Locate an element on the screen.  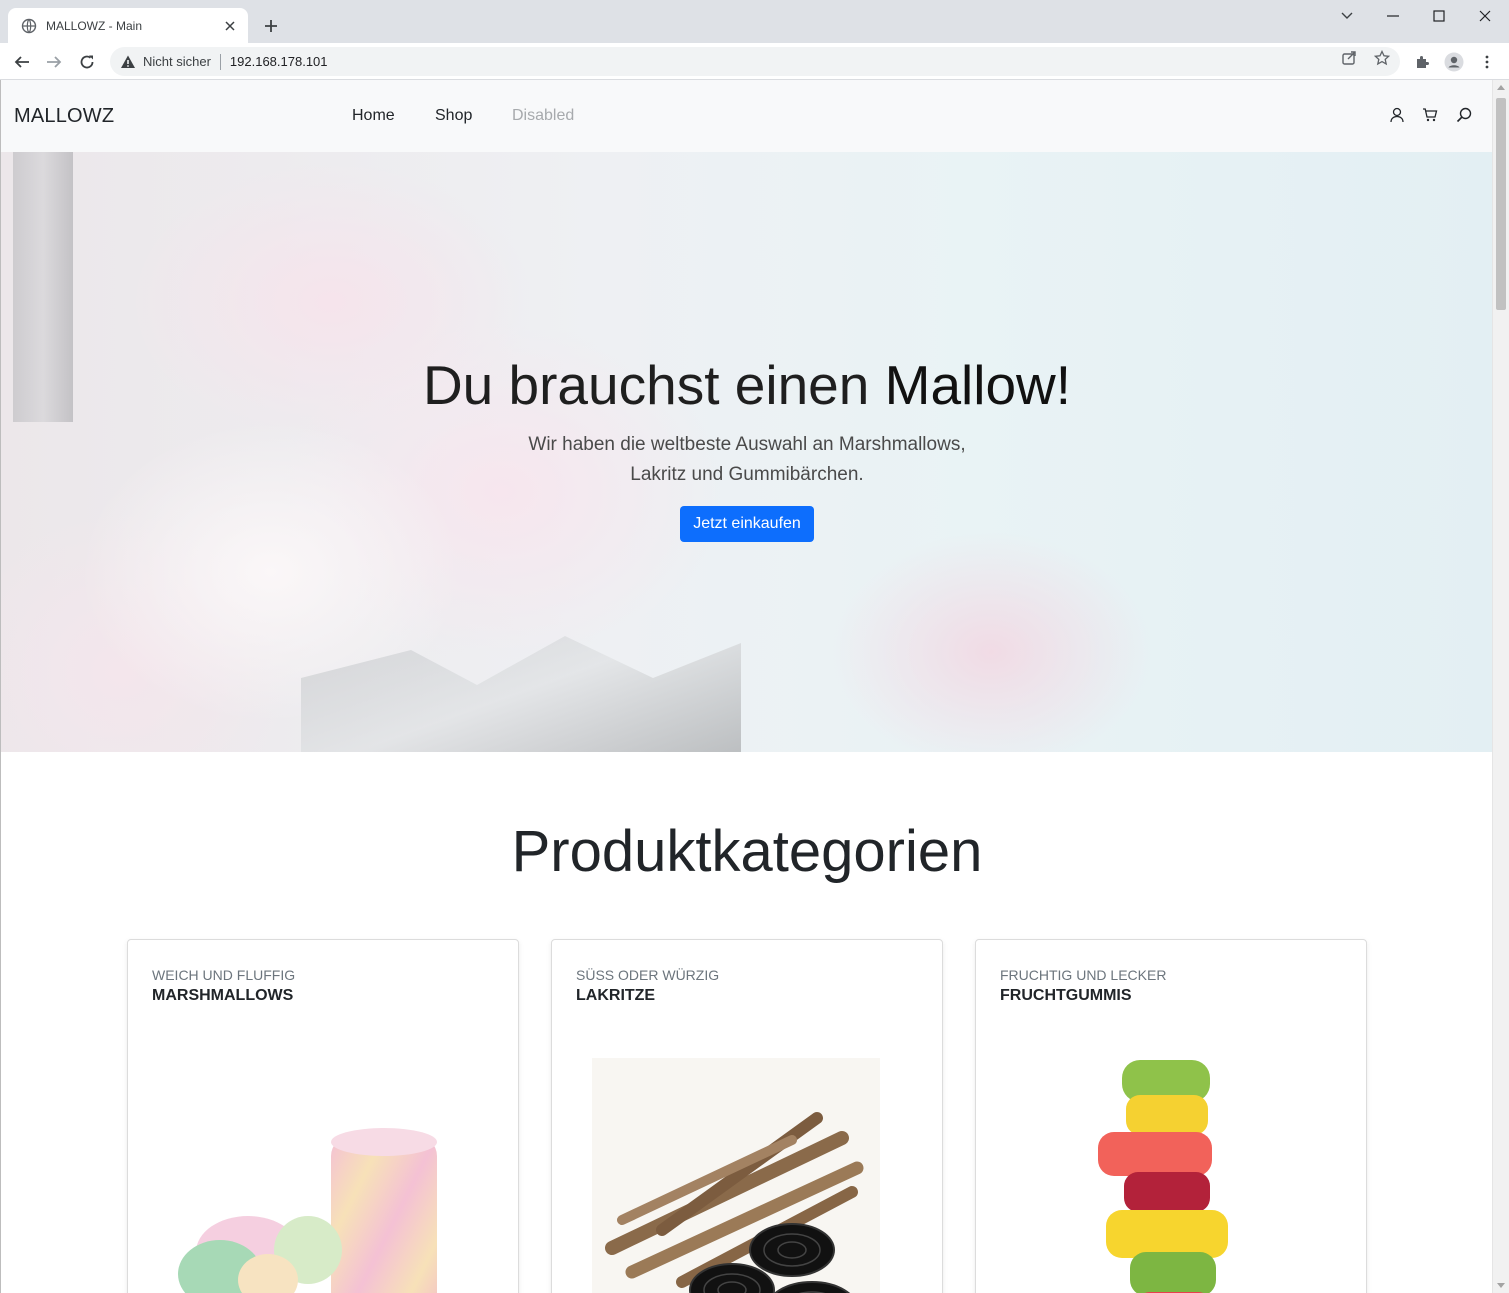
nav-link-home: Home is located at coordinates (373, 116).